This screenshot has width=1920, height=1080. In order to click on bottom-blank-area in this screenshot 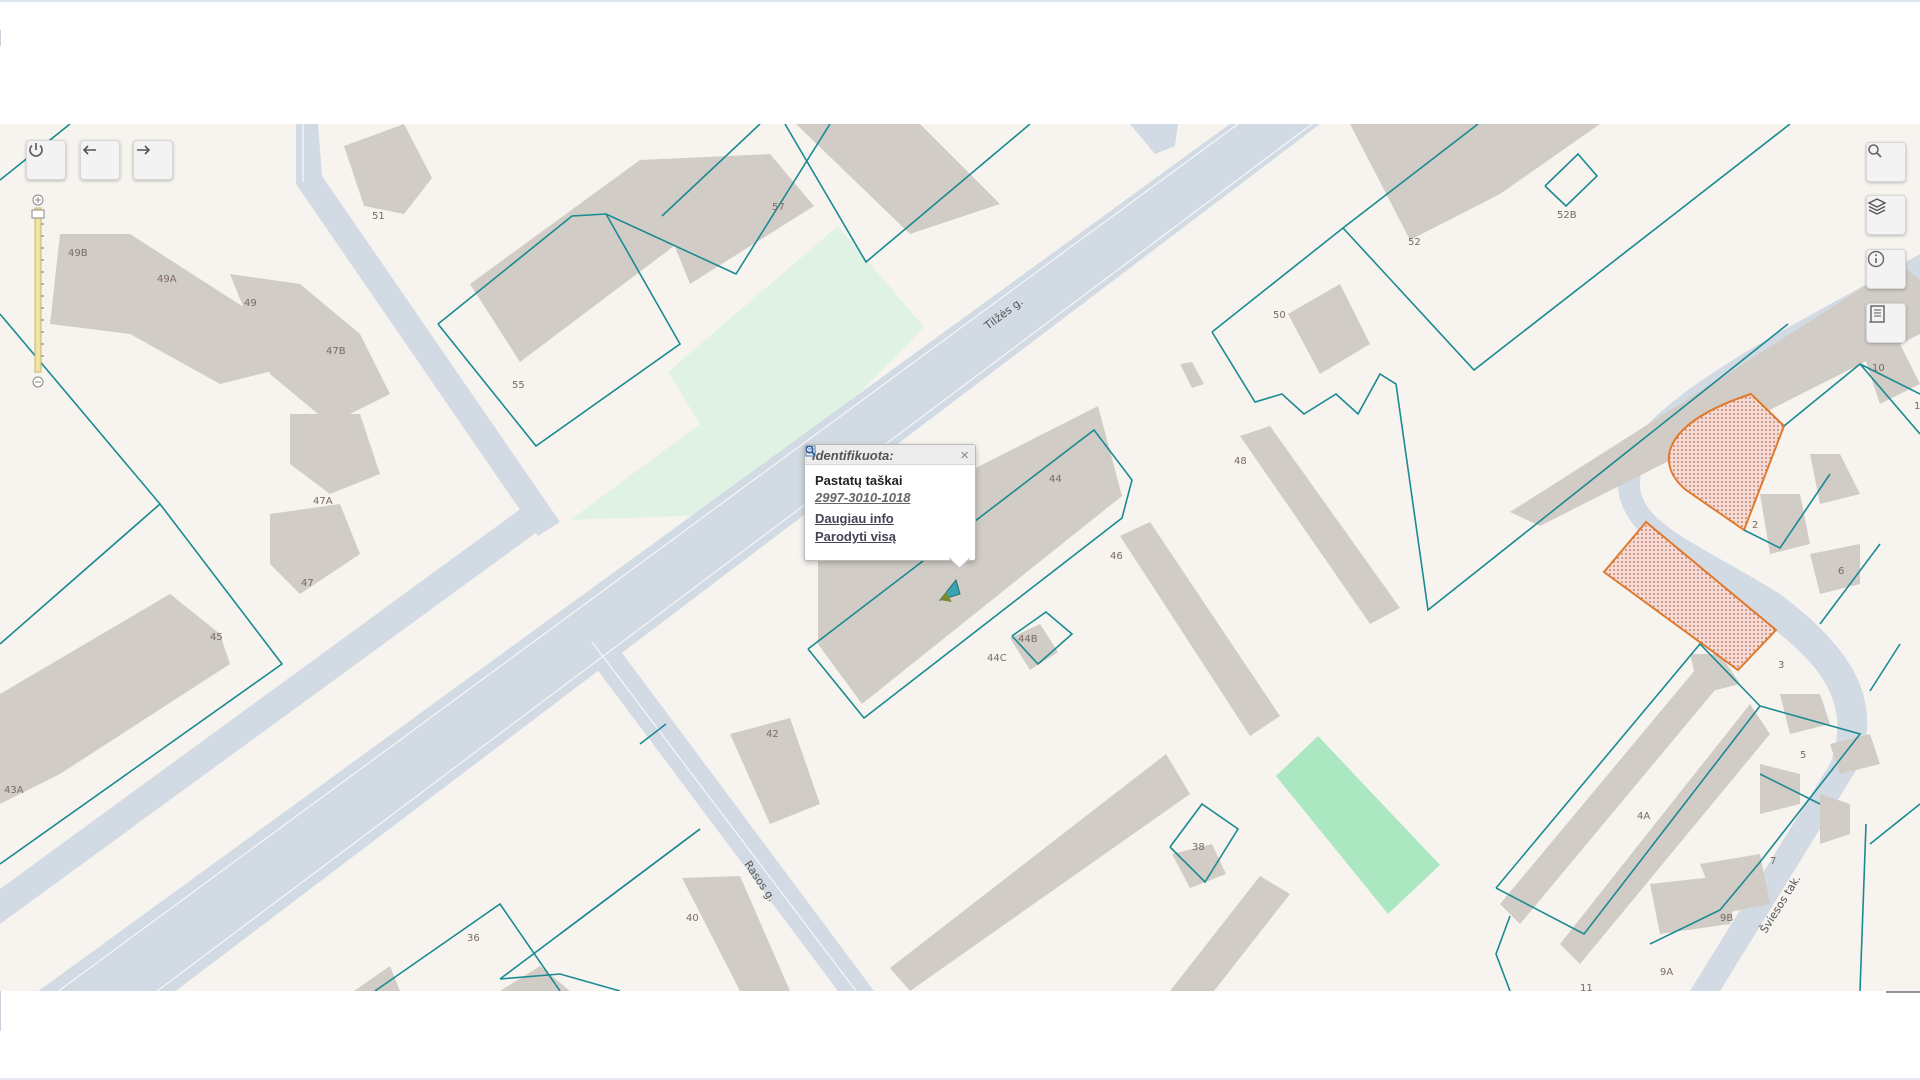, I will do `click(960, 1035)`.